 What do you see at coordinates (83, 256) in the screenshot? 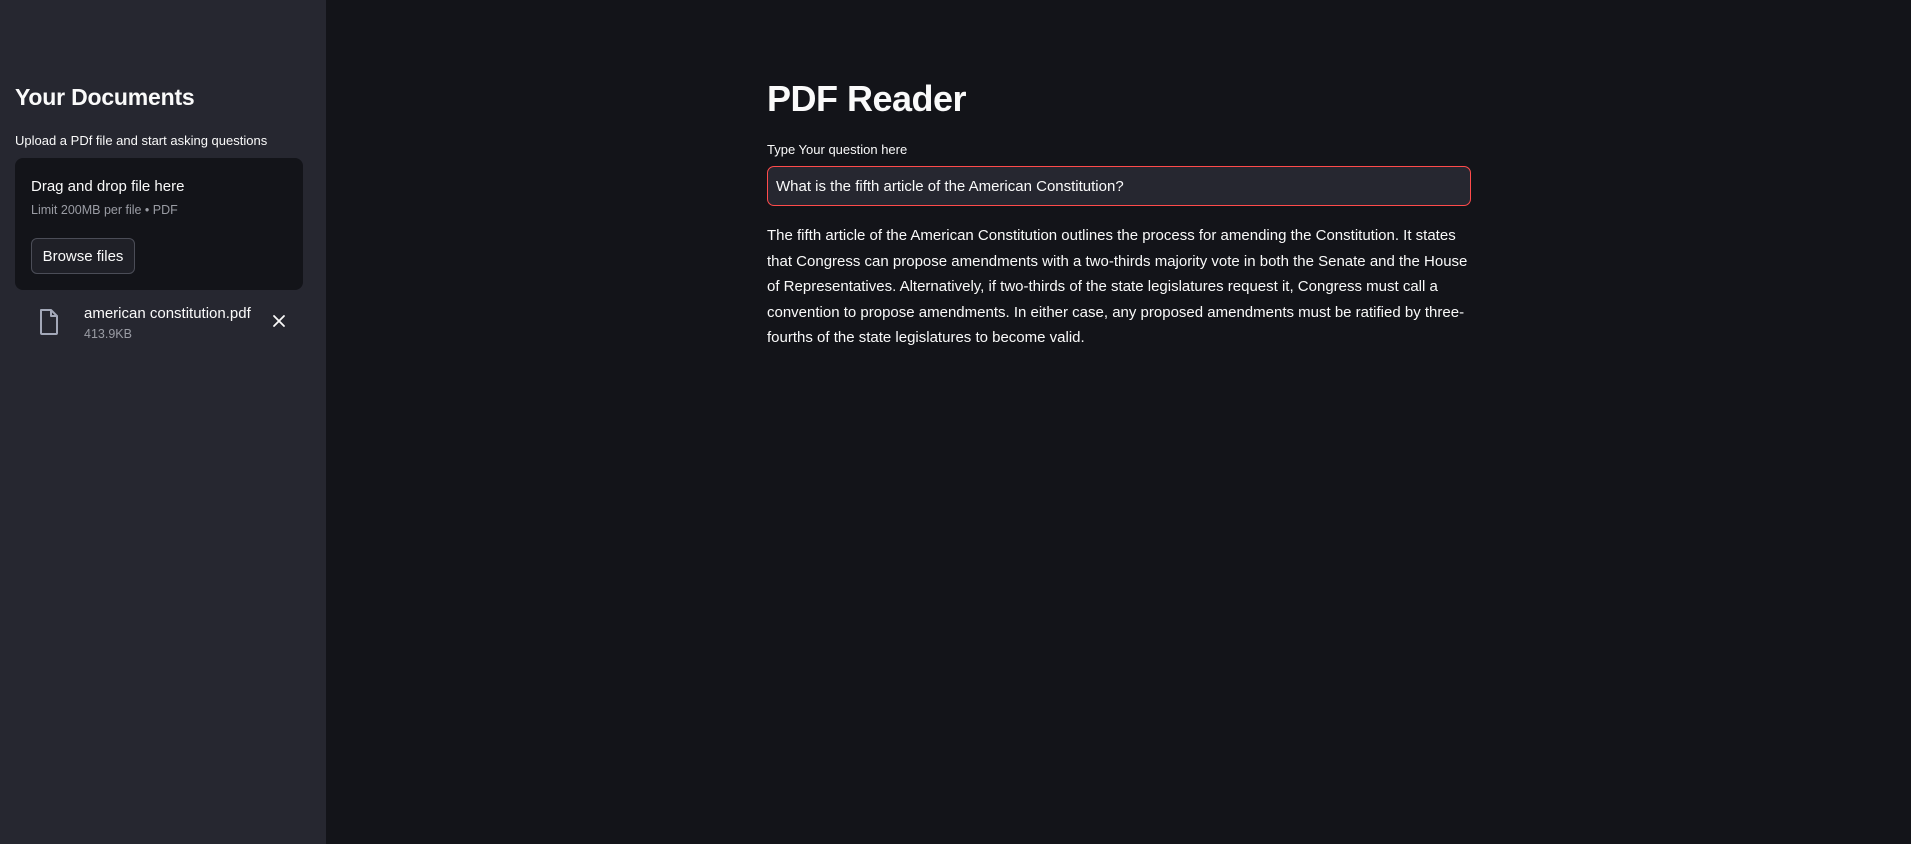
I see `browse-files-button: Browse files` at bounding box center [83, 256].